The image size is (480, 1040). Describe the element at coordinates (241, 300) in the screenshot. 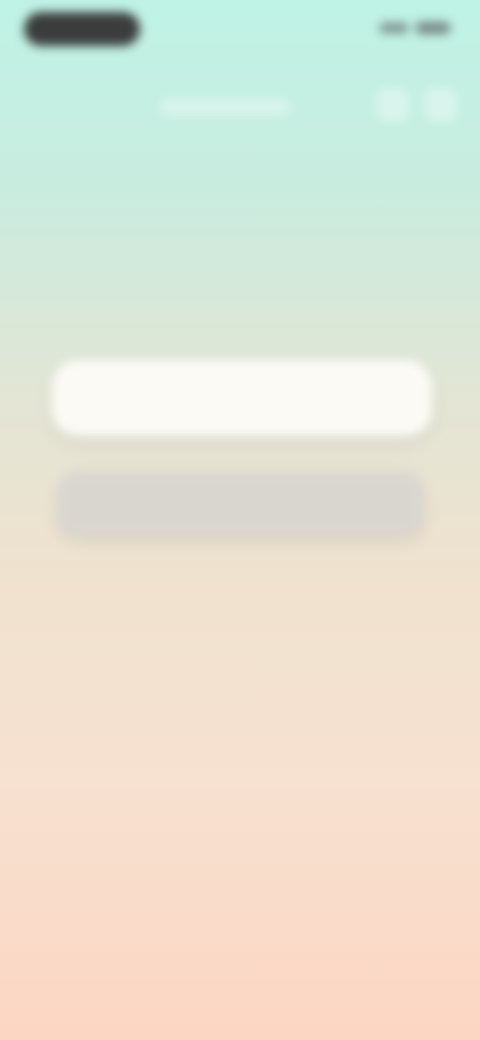

I see `page-subtitle` at that location.